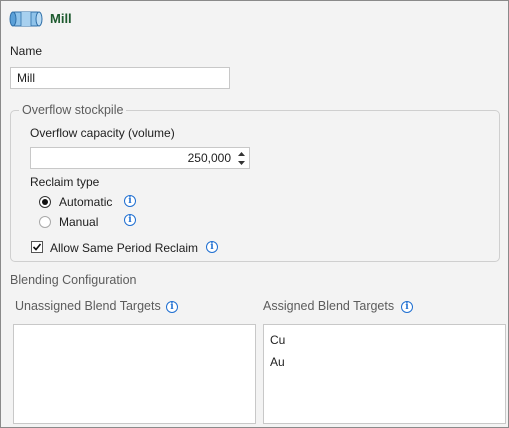 The height and width of the screenshot is (428, 509). I want to click on reclaim-manual-radio, so click(45, 222).